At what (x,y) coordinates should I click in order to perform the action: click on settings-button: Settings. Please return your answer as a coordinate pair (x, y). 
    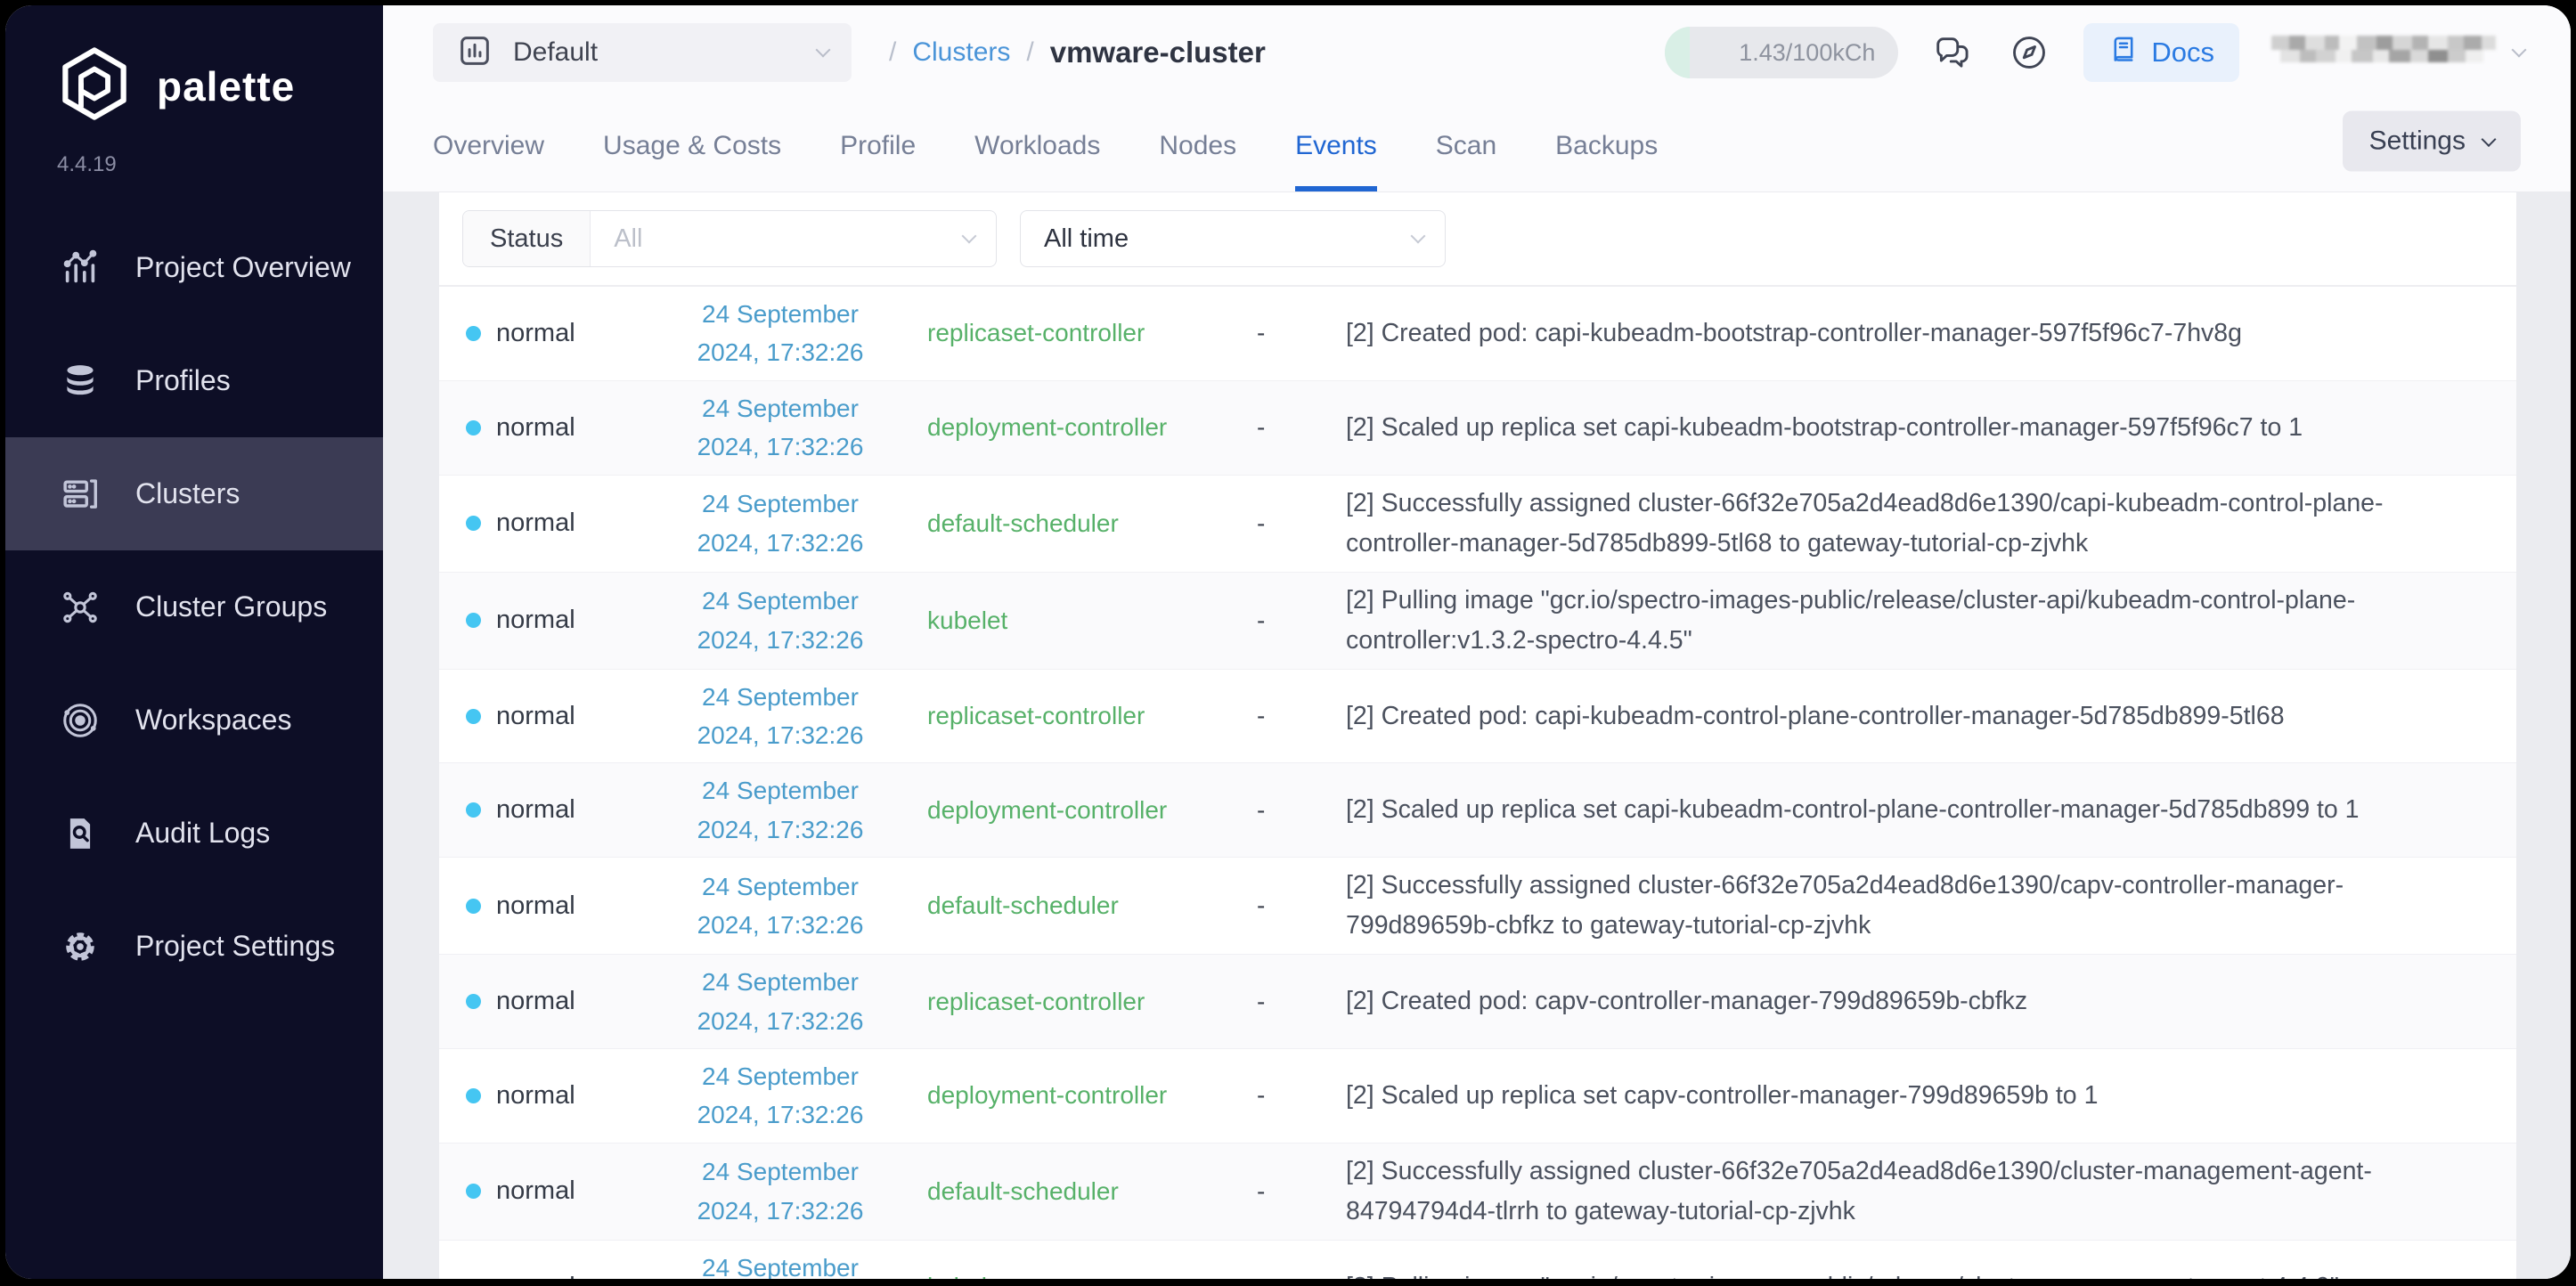
    Looking at the image, I should click on (2431, 141).